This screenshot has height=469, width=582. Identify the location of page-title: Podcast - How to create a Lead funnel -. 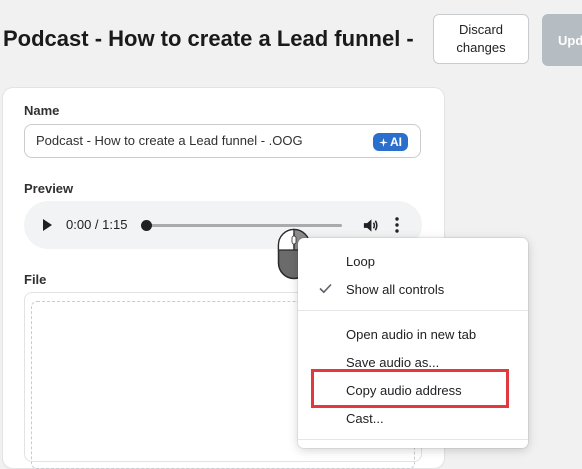
(208, 38).